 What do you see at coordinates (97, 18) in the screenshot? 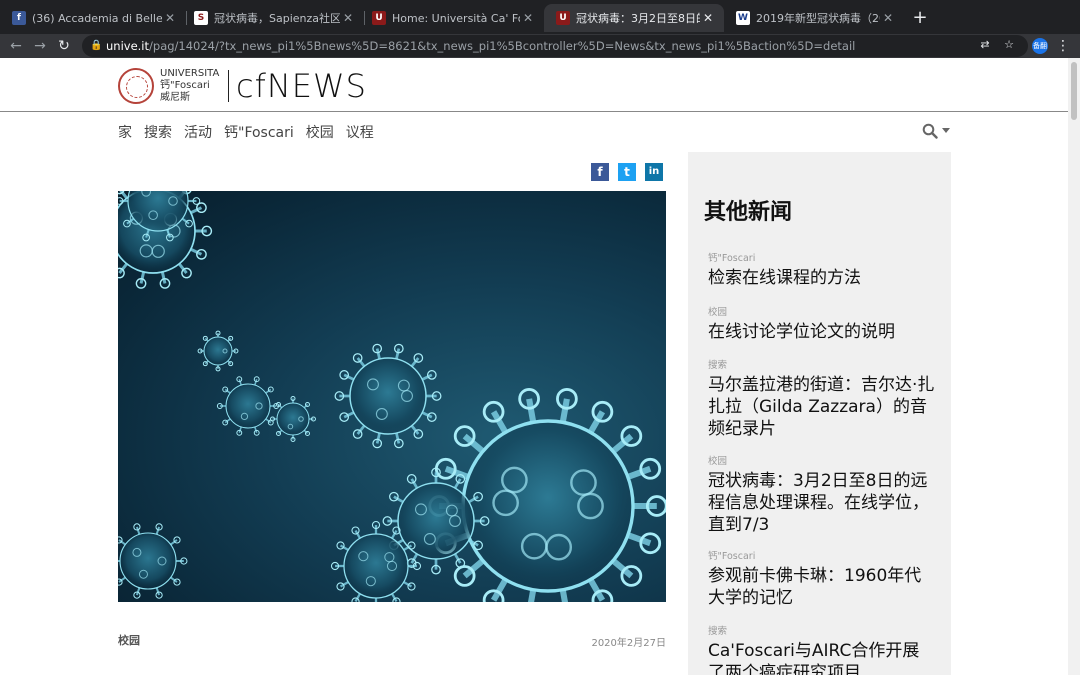
I see `tab-title: (36) Accademia di Belle Arti di R` at bounding box center [97, 18].